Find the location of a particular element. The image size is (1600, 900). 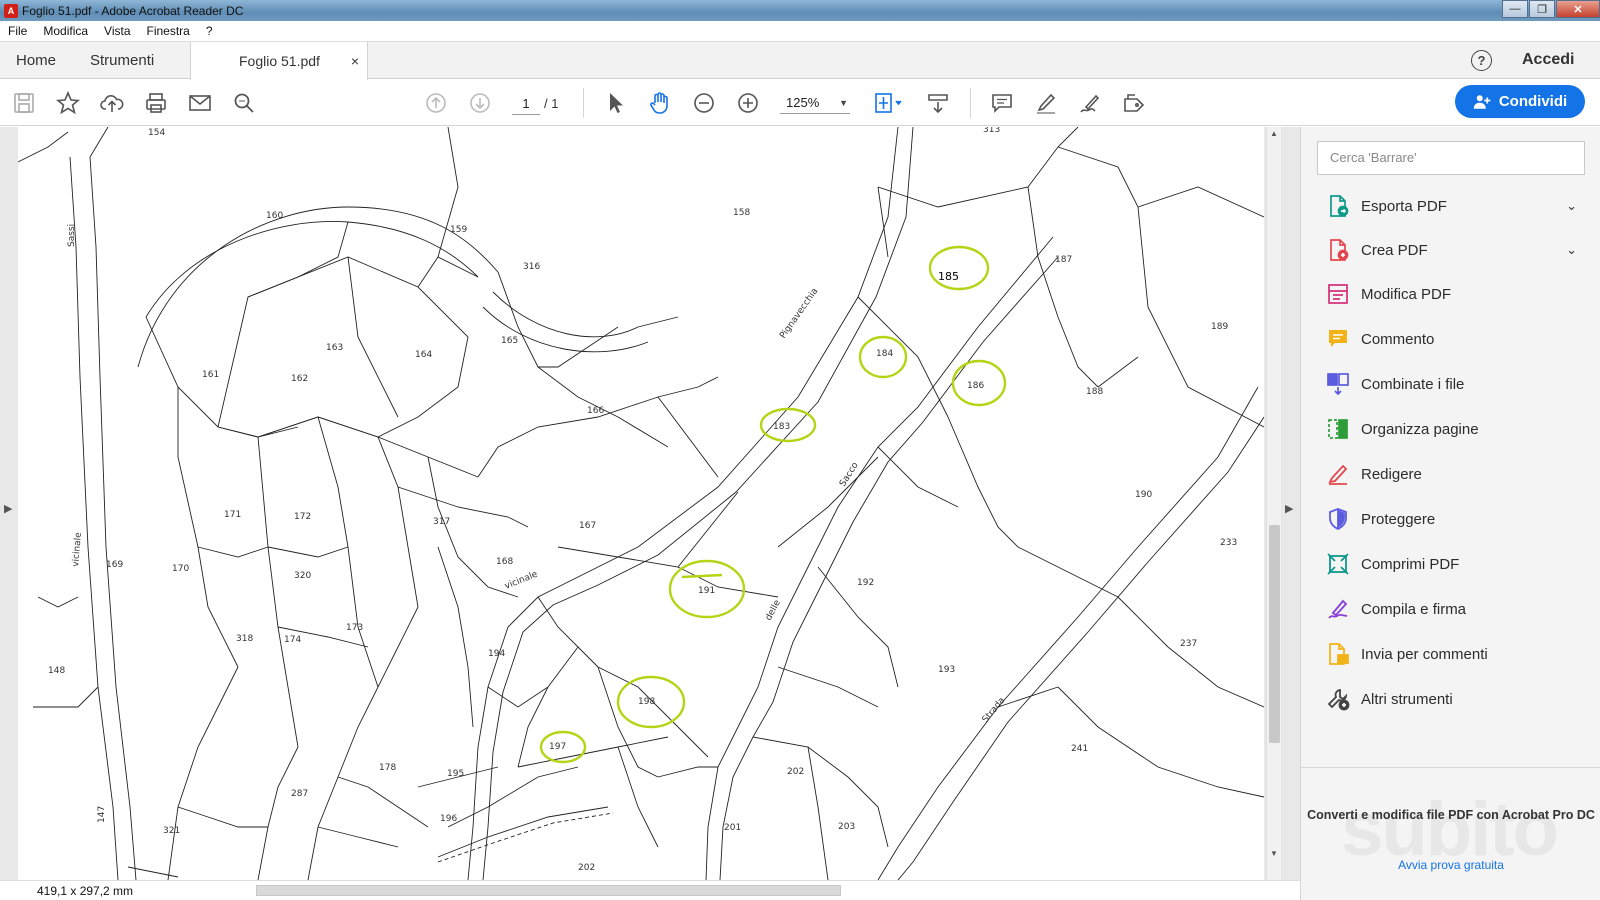

horizontal-scroll-thumb is located at coordinates (548, 890).